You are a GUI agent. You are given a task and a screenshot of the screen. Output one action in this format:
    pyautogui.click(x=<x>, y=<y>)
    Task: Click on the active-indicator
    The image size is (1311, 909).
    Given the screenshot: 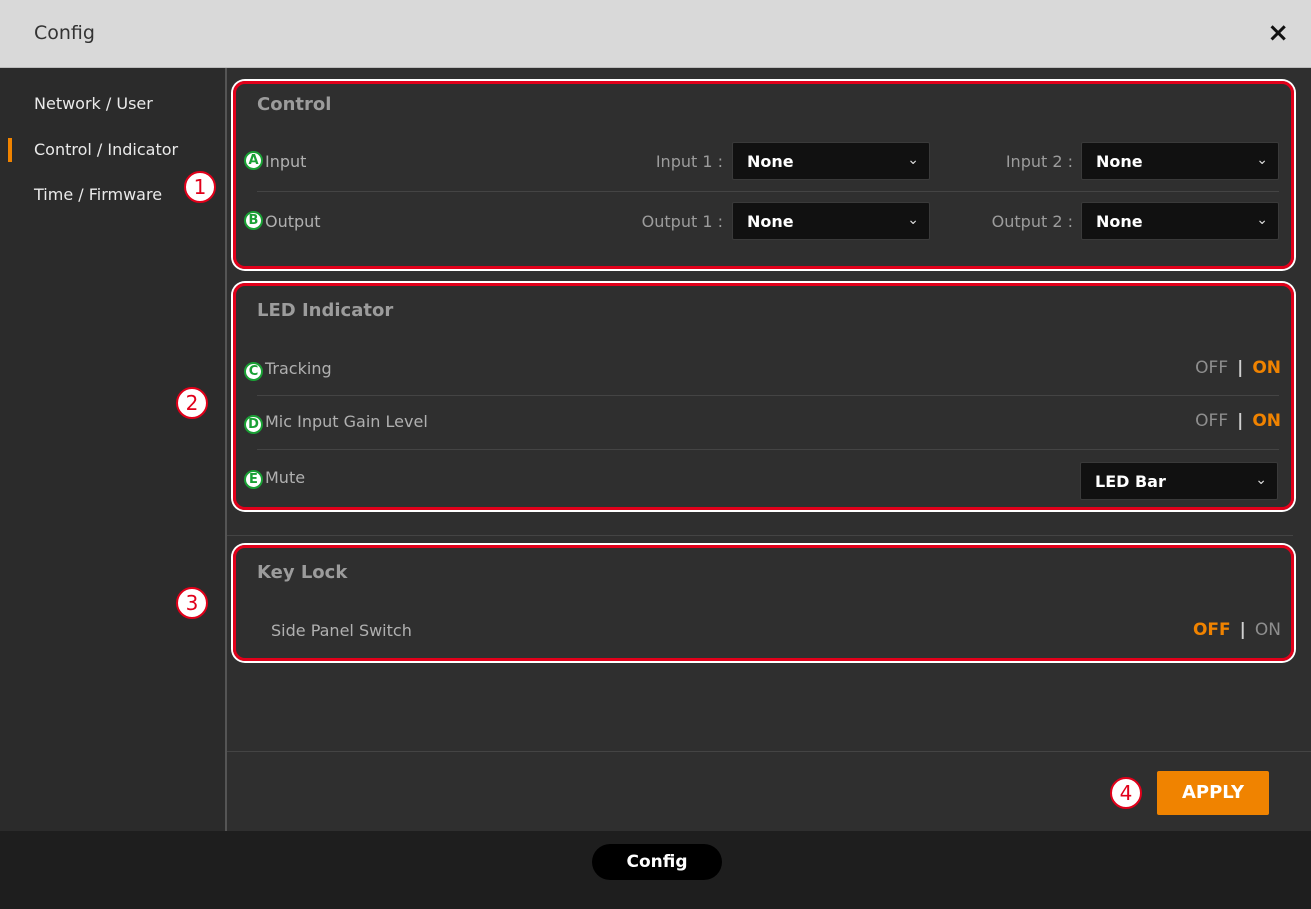 What is the action you would take?
    pyautogui.click(x=10, y=150)
    